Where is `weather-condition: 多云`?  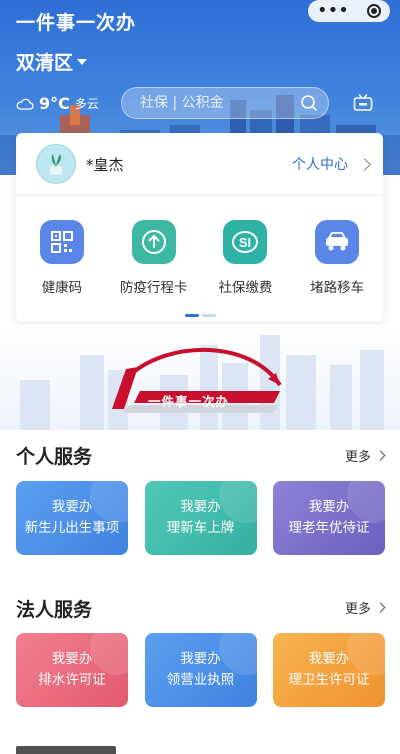
weather-condition: 多云 is located at coordinates (86, 104).